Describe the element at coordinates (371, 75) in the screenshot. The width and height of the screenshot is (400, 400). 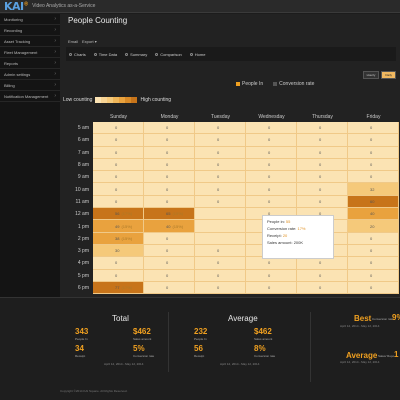
I see `hourly-button: Hourly` at that location.